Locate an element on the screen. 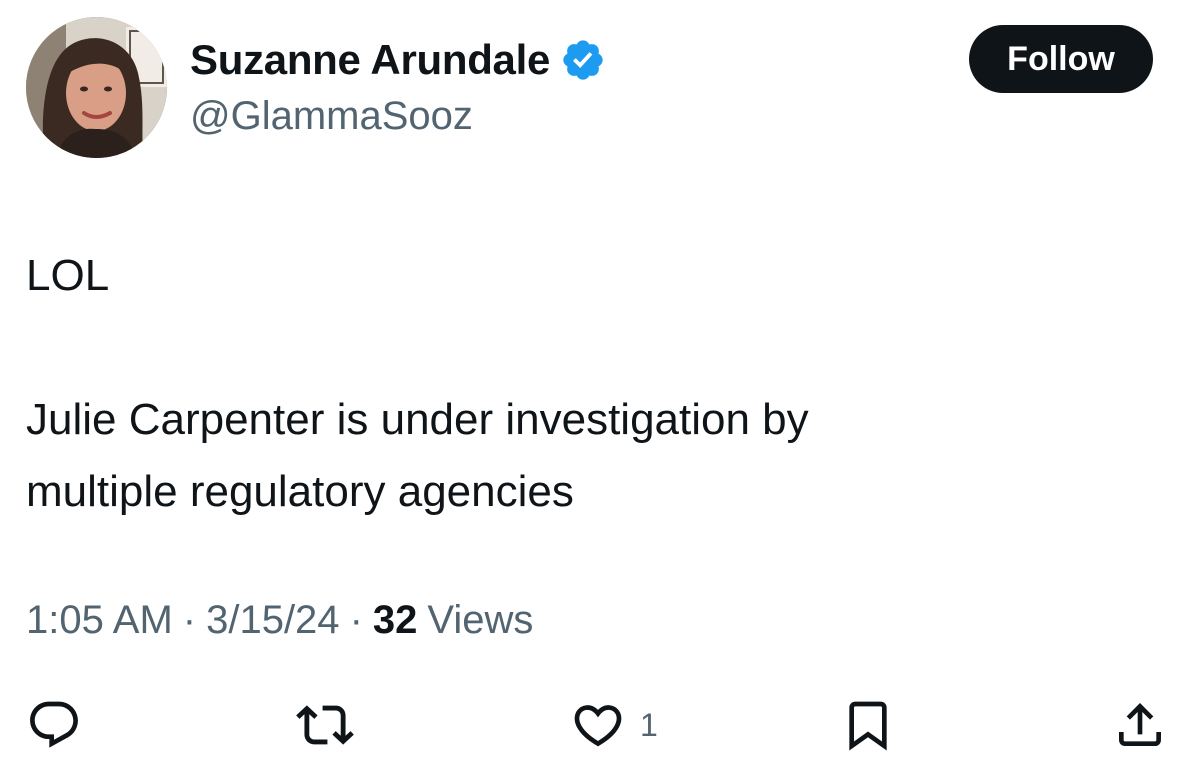 The width and height of the screenshot is (1200, 780). action-bar: 1 is located at coordinates (600, 725).